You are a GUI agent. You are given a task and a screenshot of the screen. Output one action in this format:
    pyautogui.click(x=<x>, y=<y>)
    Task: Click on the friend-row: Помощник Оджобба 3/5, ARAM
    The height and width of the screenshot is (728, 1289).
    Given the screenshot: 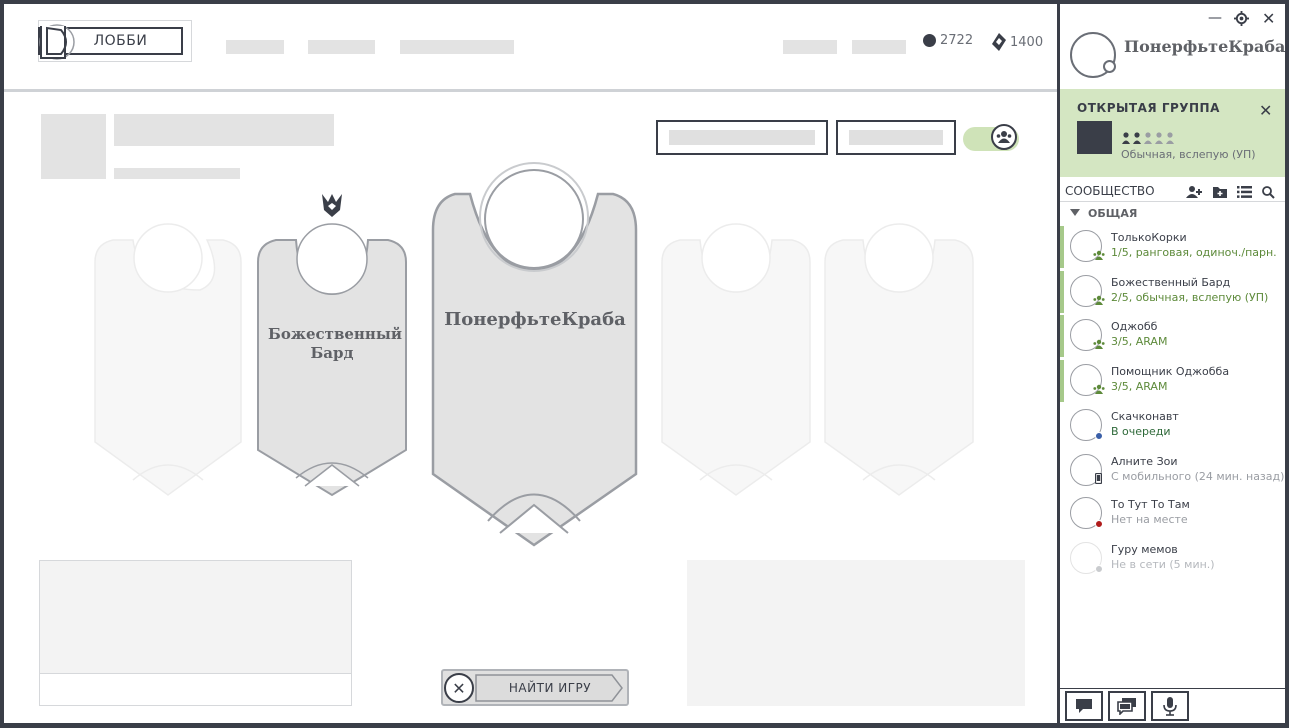 What is the action you would take?
    pyautogui.click(x=1172, y=382)
    